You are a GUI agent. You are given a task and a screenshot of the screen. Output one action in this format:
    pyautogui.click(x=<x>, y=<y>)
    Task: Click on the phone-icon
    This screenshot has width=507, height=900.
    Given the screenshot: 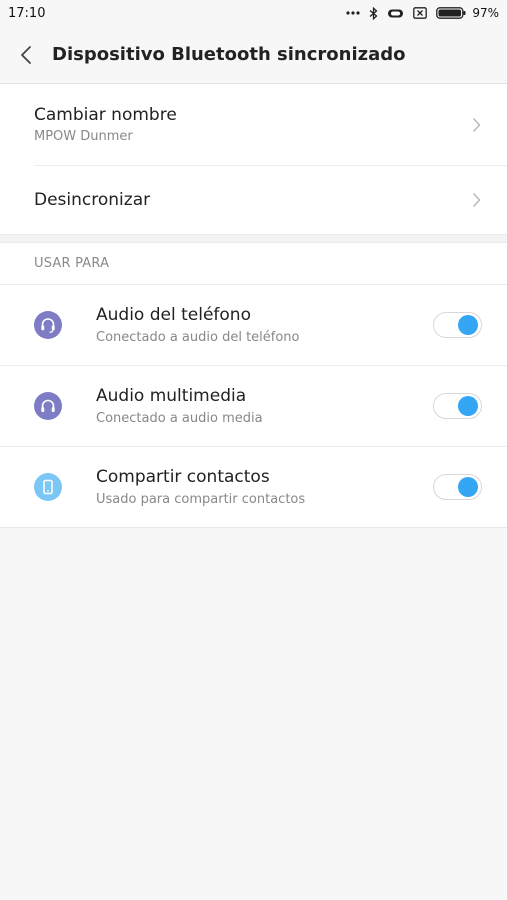 What is the action you would take?
    pyautogui.click(x=48, y=487)
    